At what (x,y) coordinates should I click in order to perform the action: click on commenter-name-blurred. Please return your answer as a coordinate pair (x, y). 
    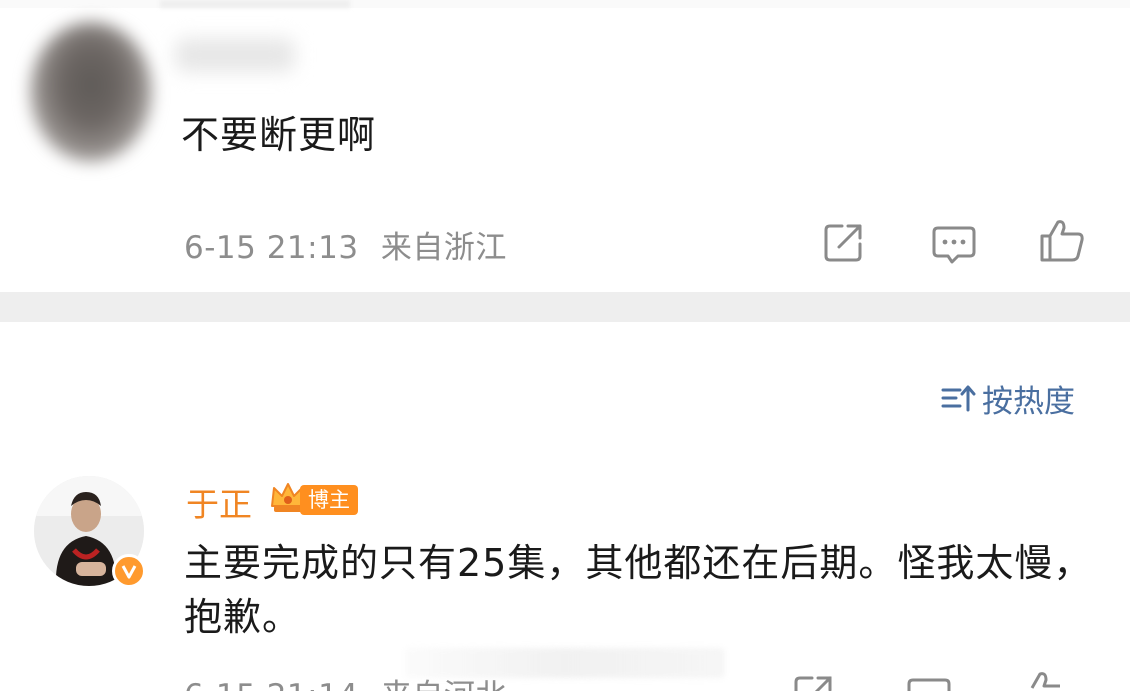
    Looking at the image, I should click on (235, 55).